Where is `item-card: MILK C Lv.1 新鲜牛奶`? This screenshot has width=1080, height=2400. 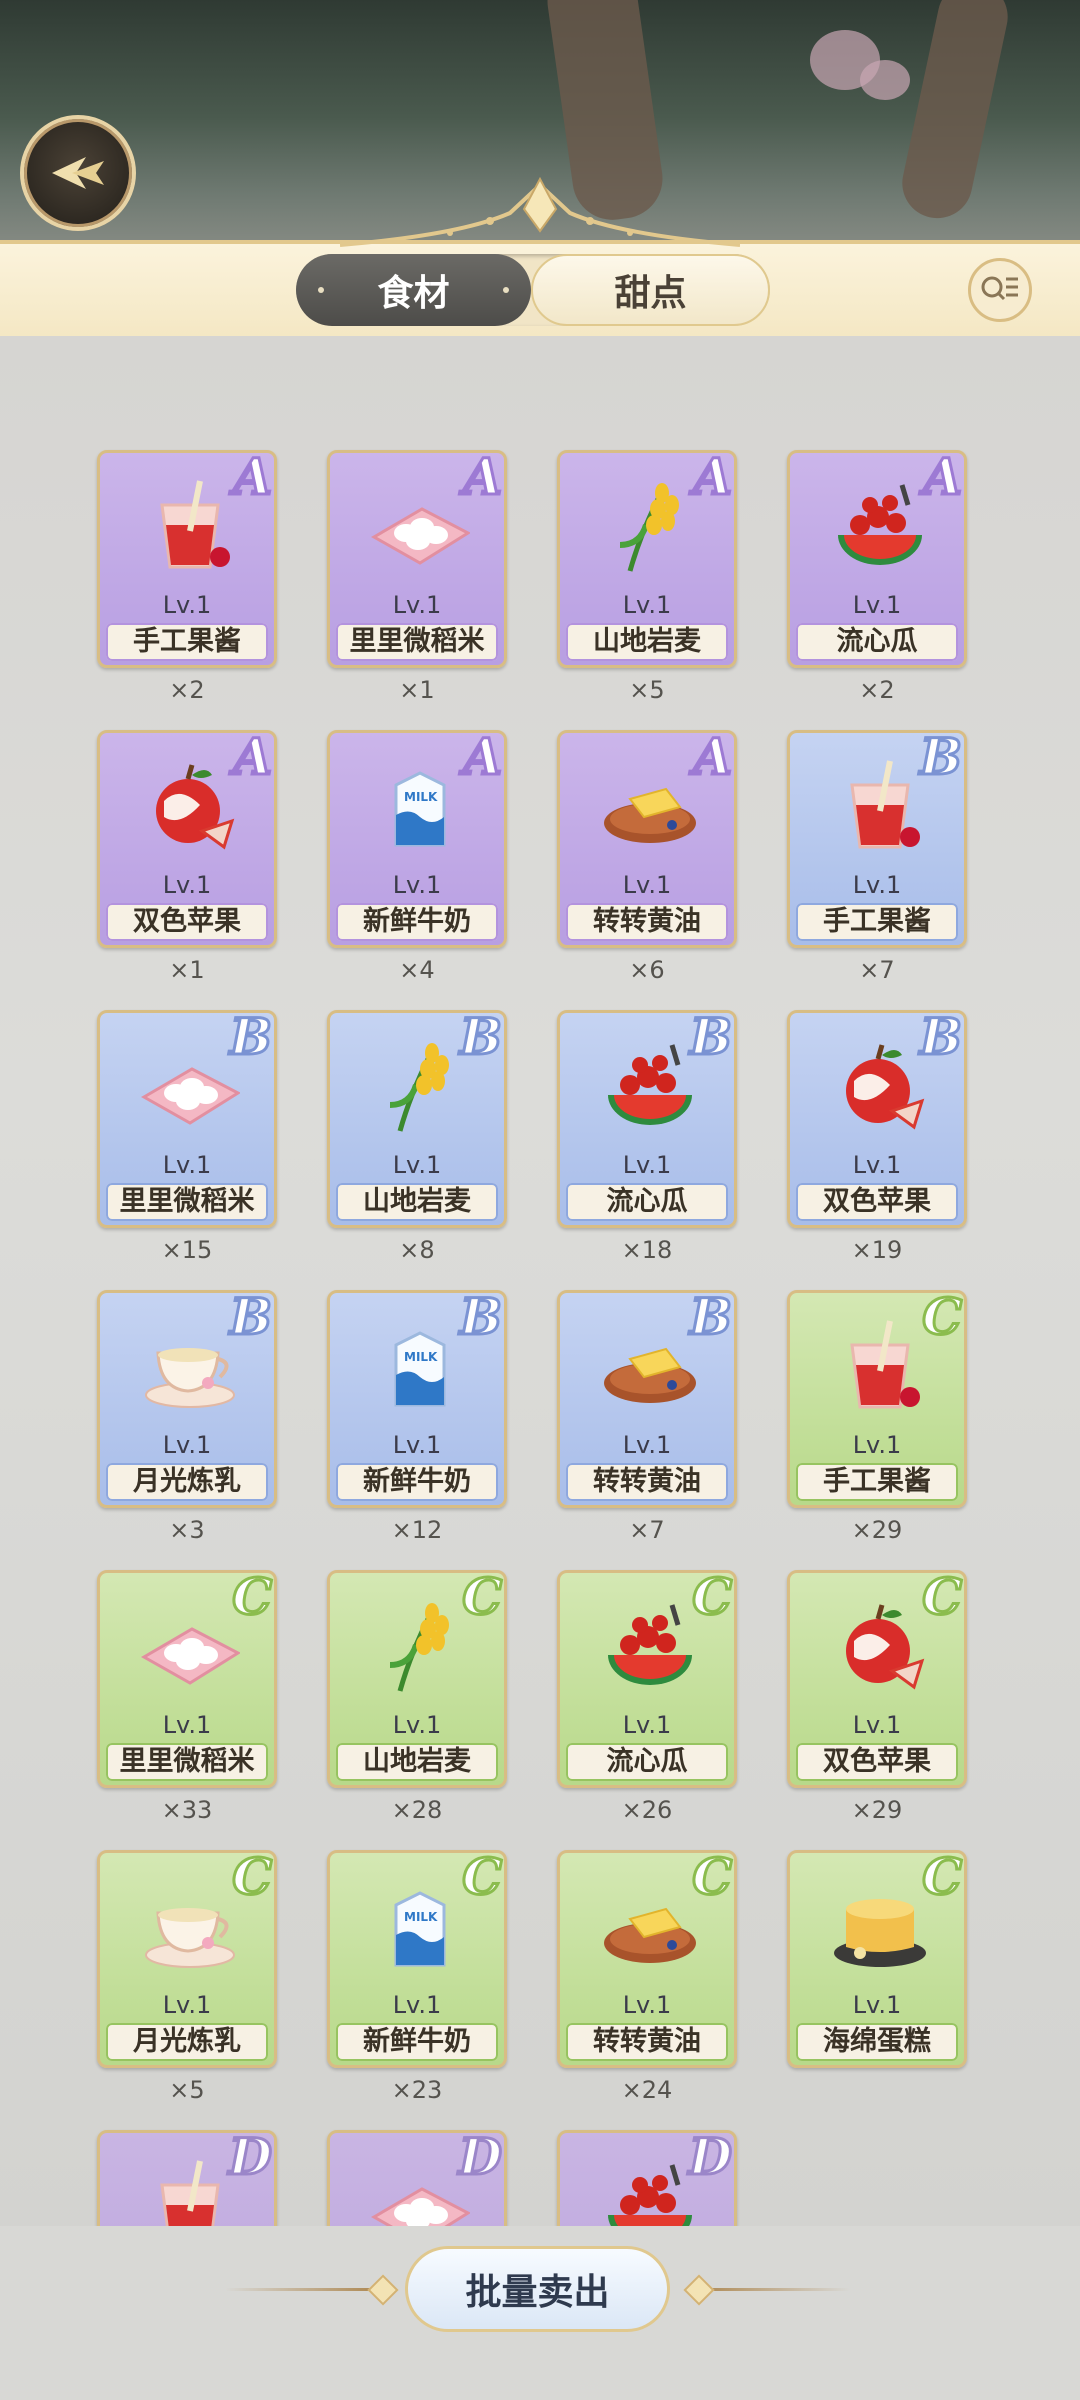
item-card: MILK C Lv.1 新鲜牛奶 is located at coordinates (417, 1959).